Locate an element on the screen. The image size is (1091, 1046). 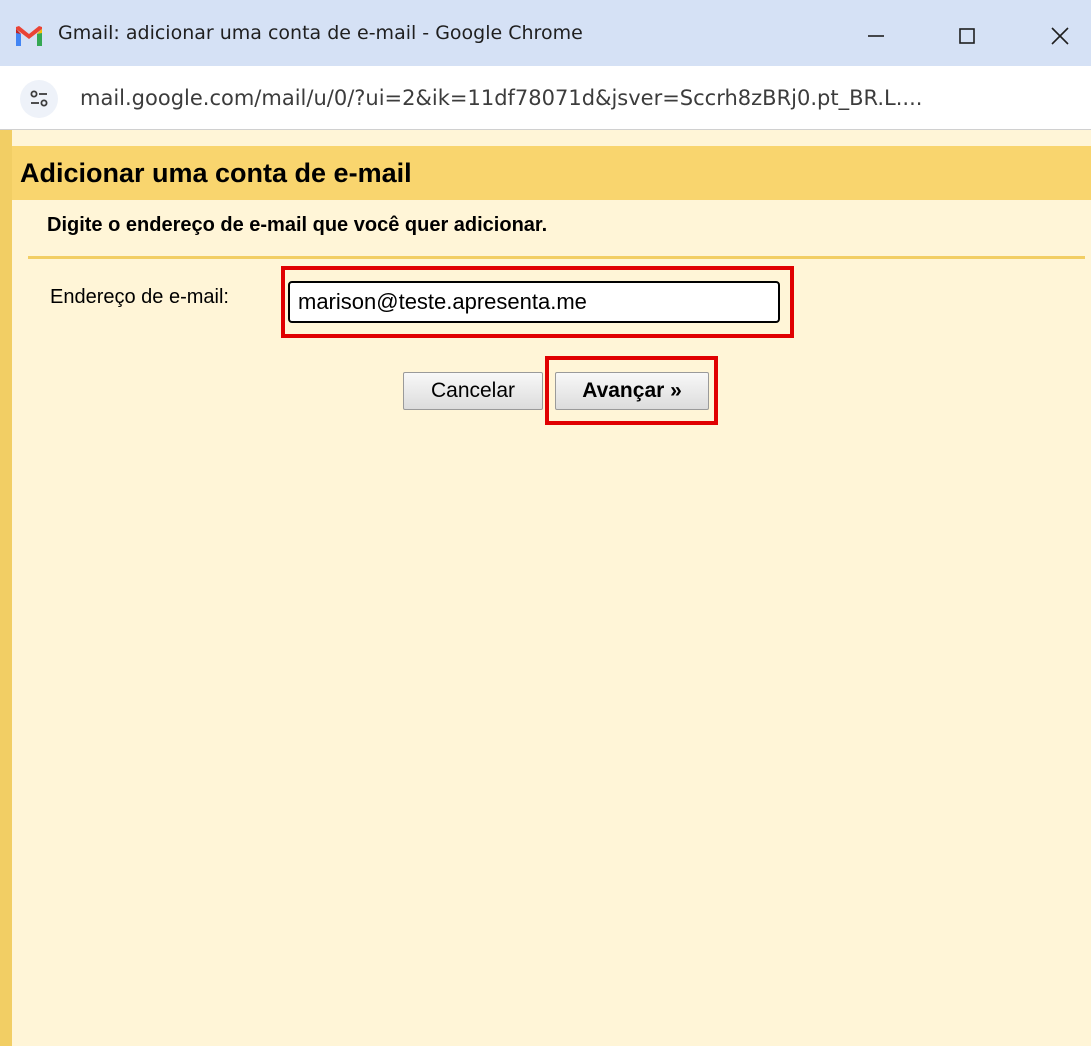
site-info-button is located at coordinates (39, 99).